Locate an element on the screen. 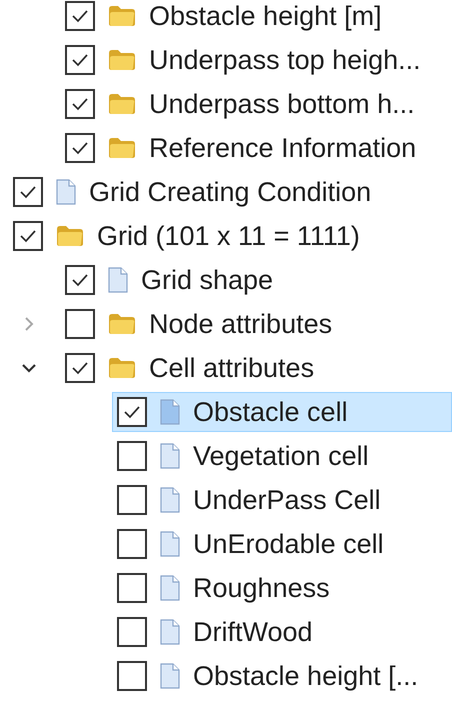  item-label: Roughness is located at coordinates (261, 588).